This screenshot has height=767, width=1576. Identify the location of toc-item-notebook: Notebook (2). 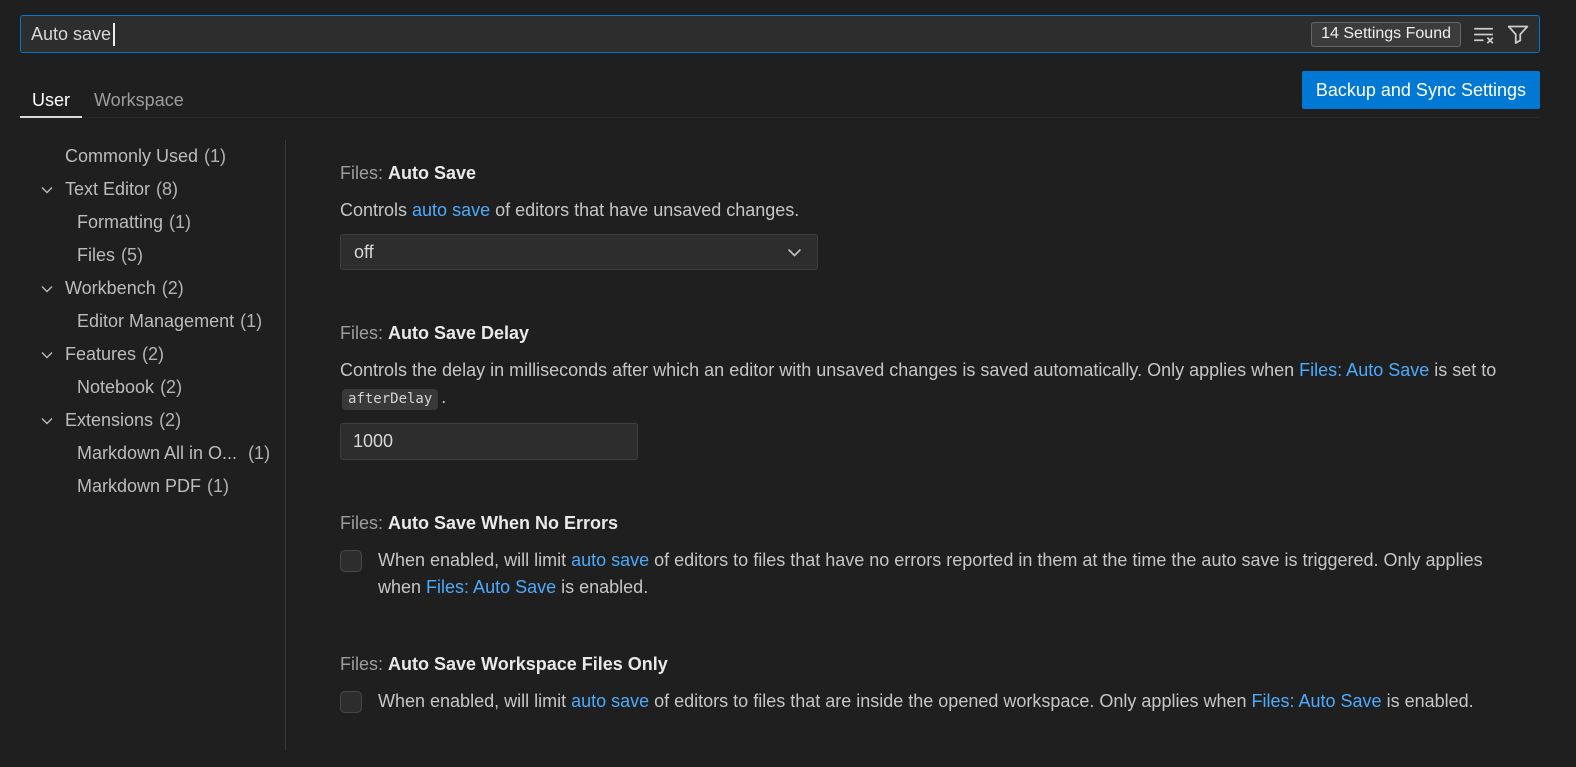
(142, 387).